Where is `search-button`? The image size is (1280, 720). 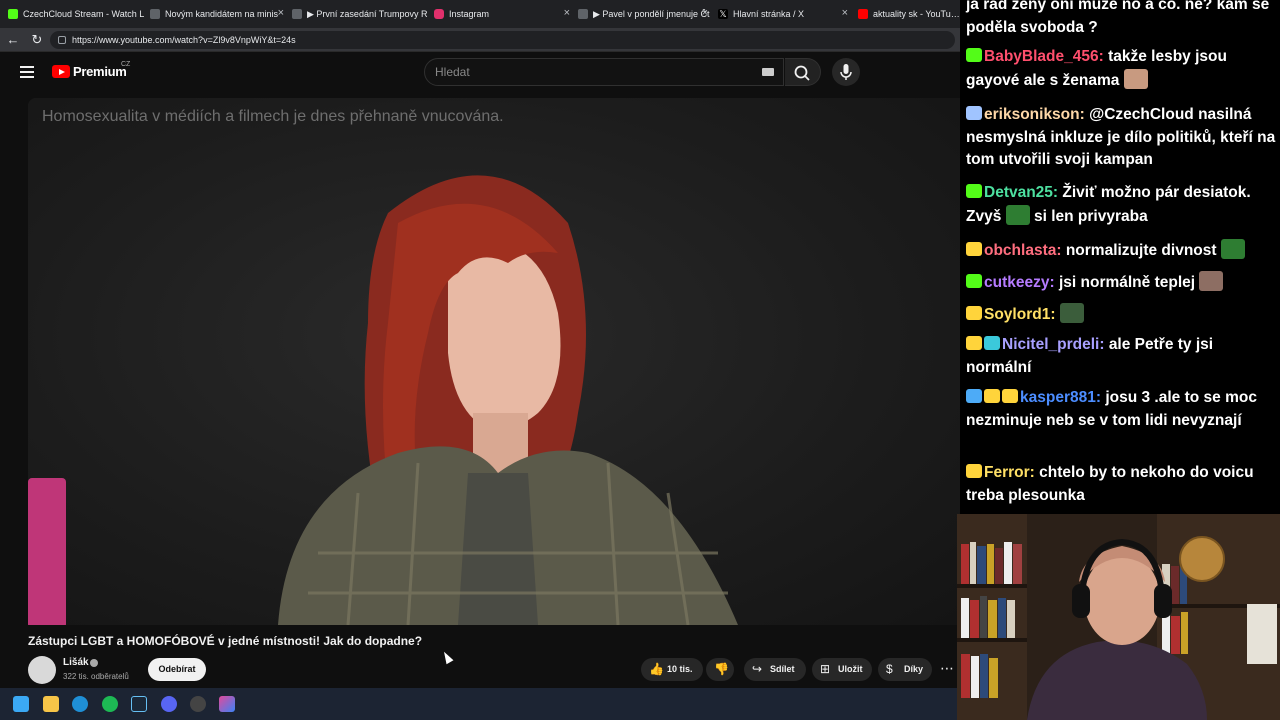
search-button is located at coordinates (803, 72).